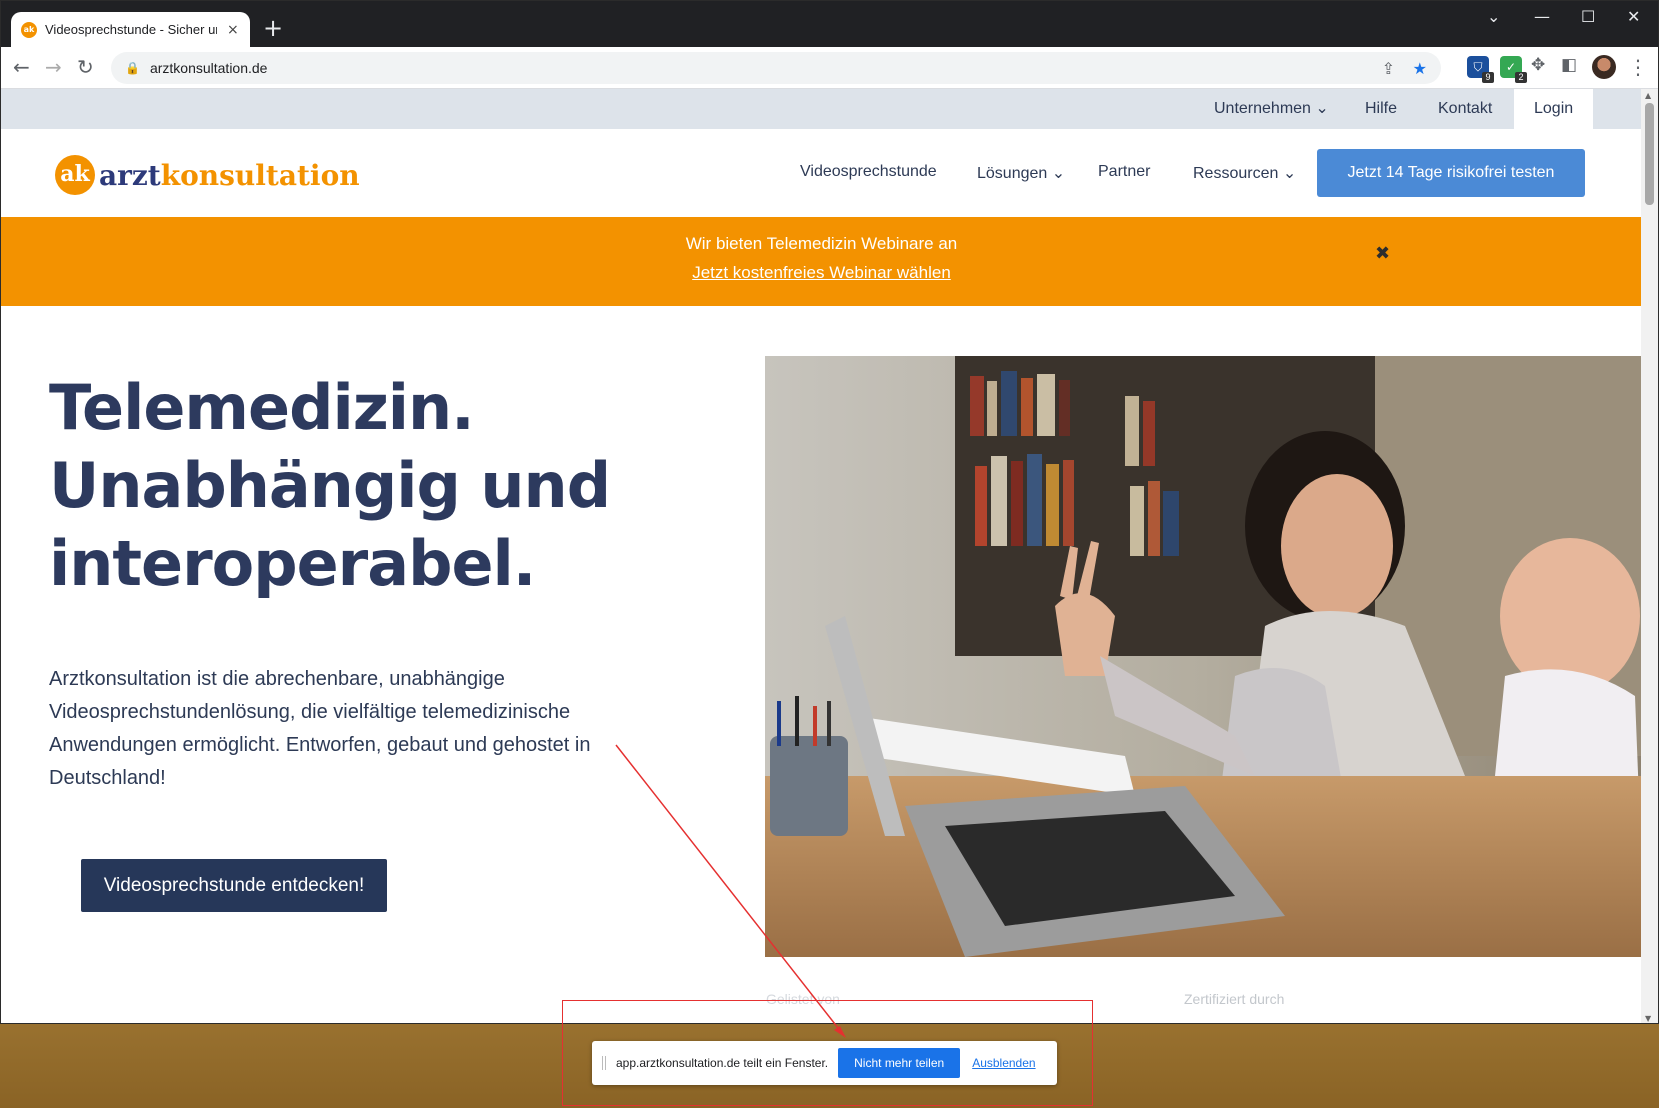 The width and height of the screenshot is (1659, 1108). What do you see at coordinates (776, 68) in the screenshot?
I see `address-bar: 🔒 arztkonsultation.de ⇪ ★` at bounding box center [776, 68].